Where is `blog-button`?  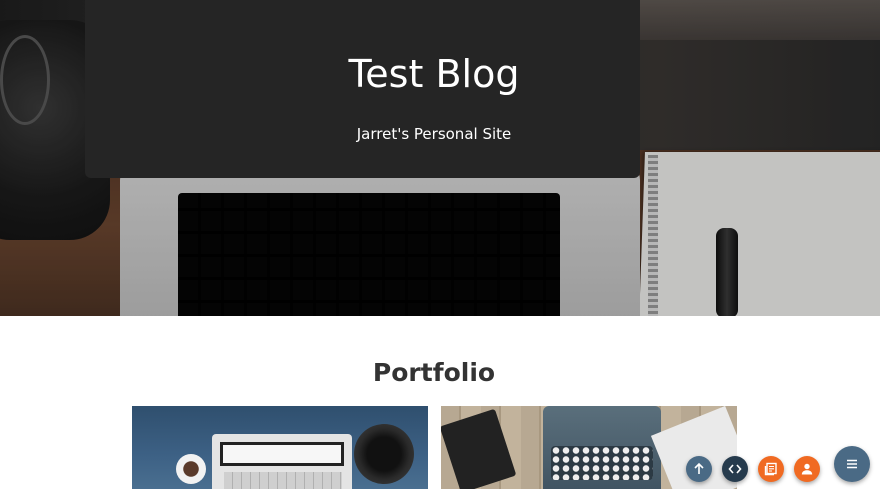
blog-button is located at coordinates (771, 469).